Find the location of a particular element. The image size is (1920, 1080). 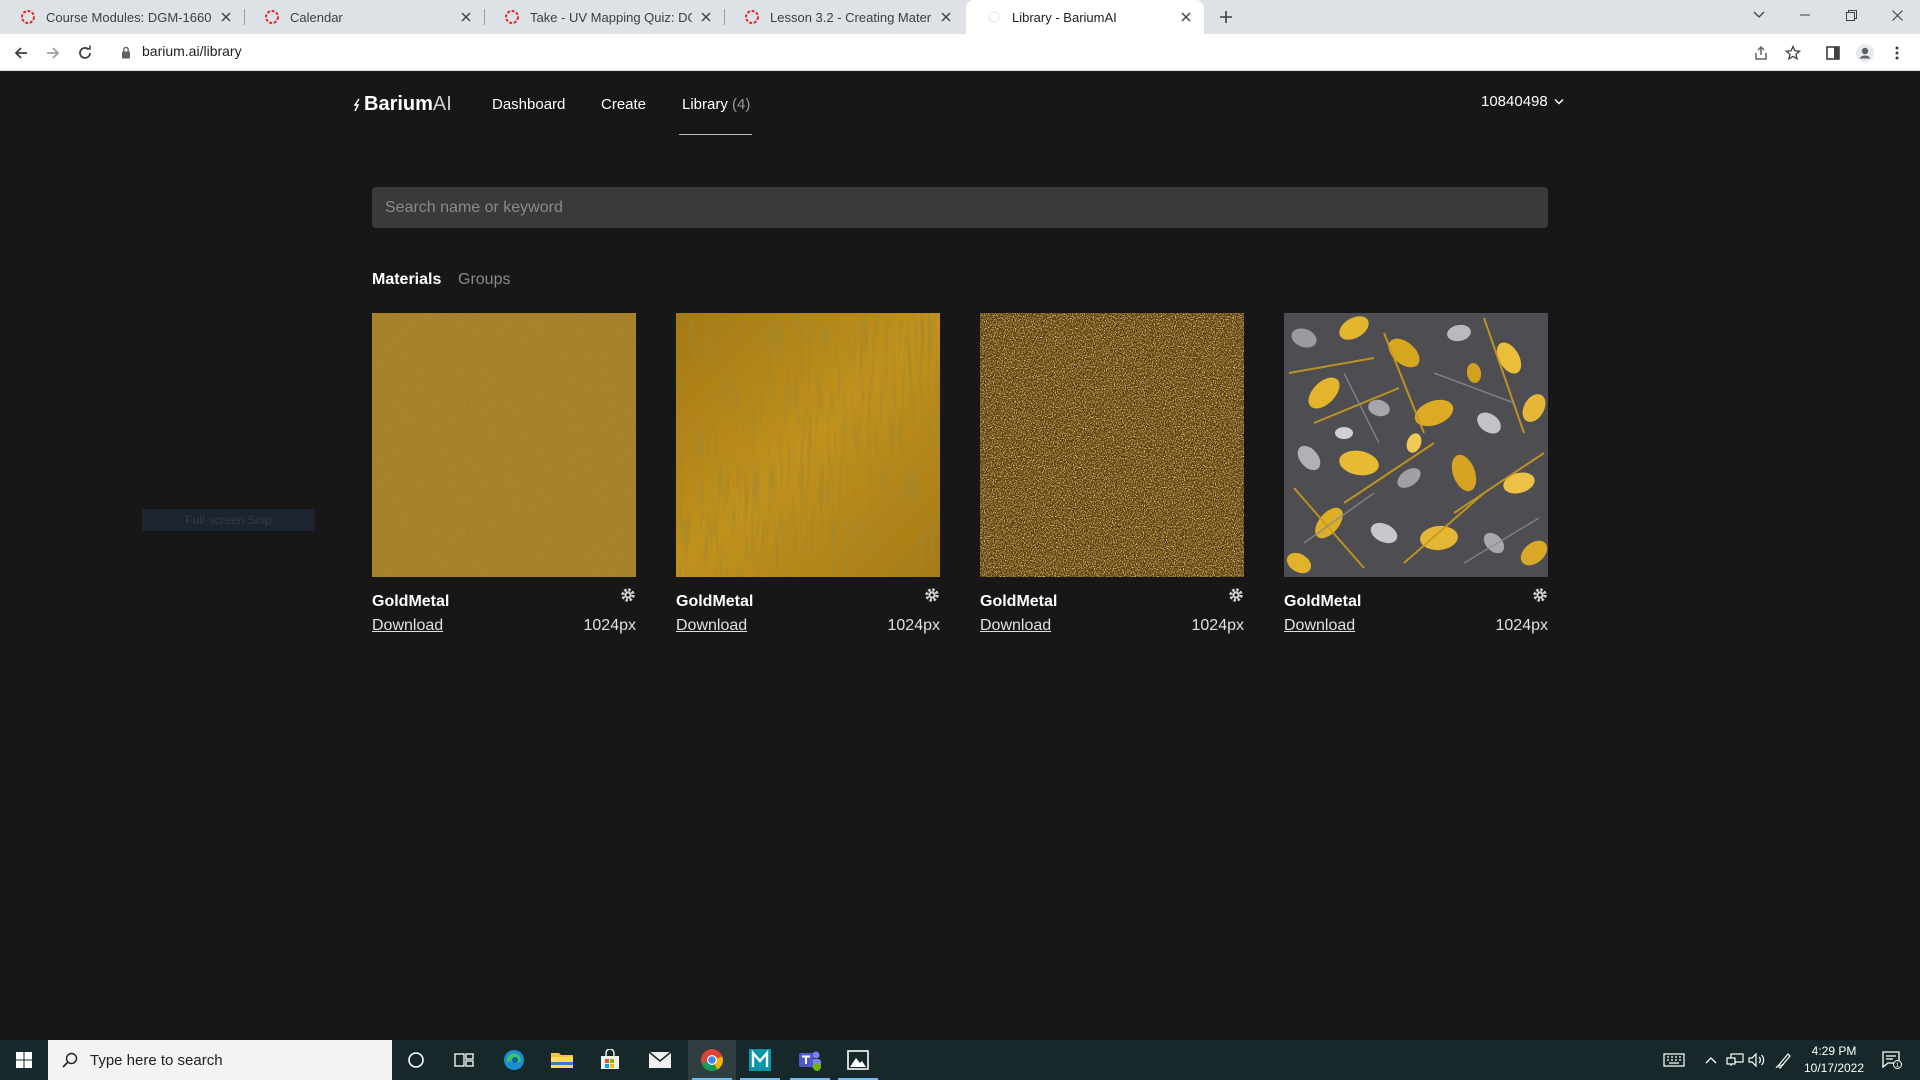

tab-groups: Groups is located at coordinates (484, 280).